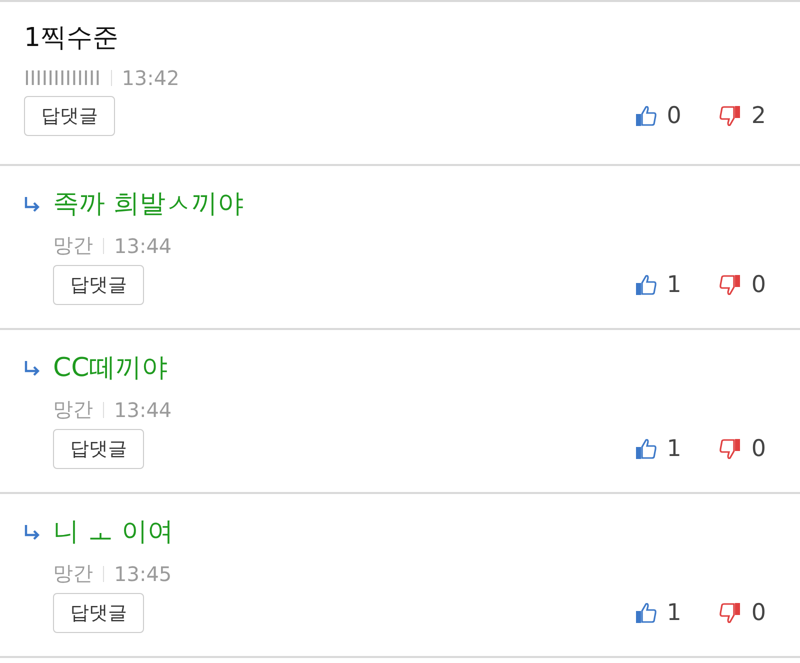 This screenshot has width=800, height=663. Describe the element at coordinates (148, 204) in the screenshot. I see `comment-text: 족까 희발ㅅ끼야` at that location.